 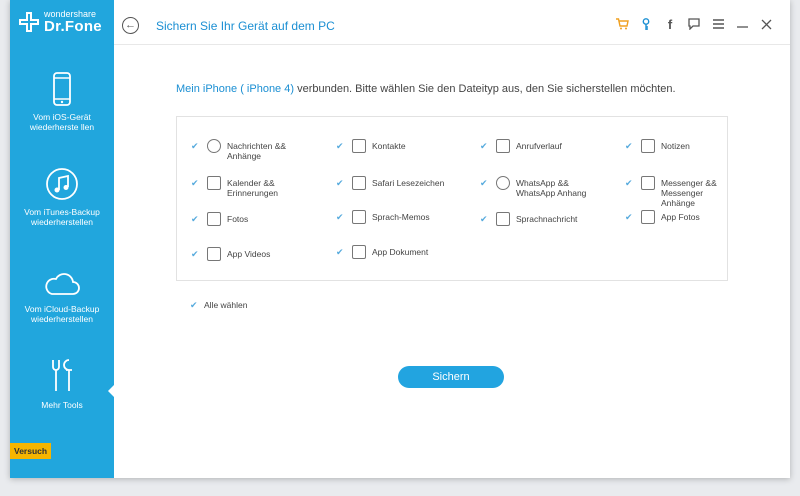 I want to click on message-icon, so click(x=214, y=146).